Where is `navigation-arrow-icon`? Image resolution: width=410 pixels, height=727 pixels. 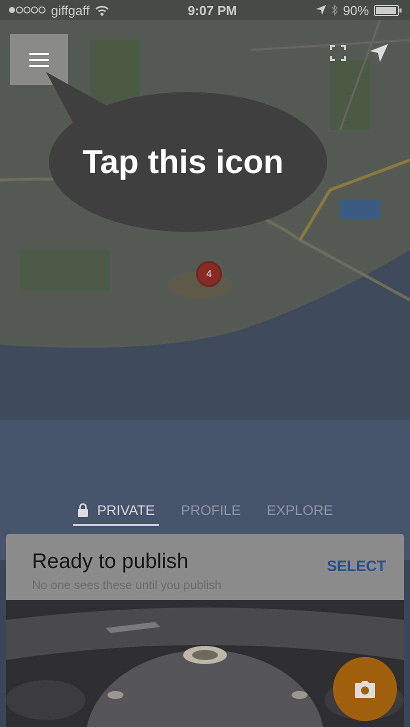 navigation-arrow-icon is located at coordinates (379, 53).